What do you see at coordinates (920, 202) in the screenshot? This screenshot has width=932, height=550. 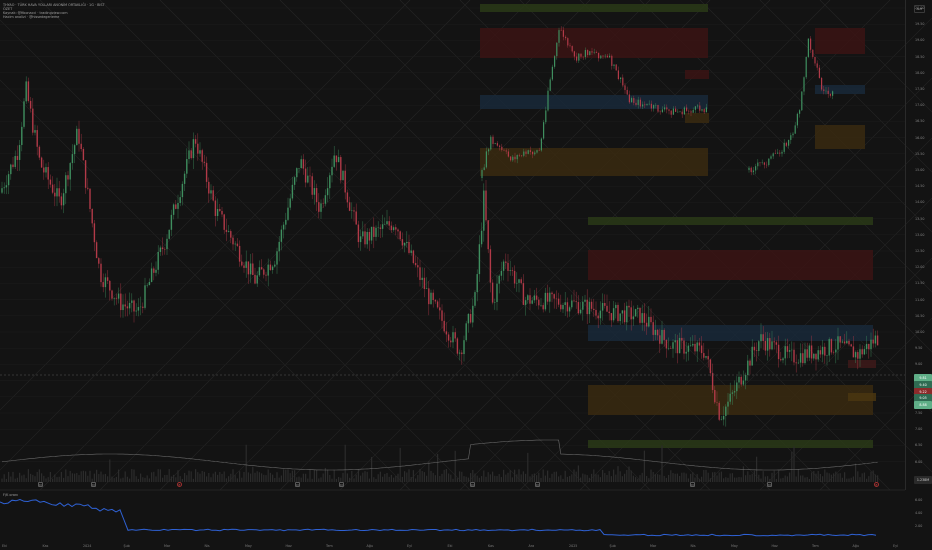 I see `price-scale-label: 14.00` at bounding box center [920, 202].